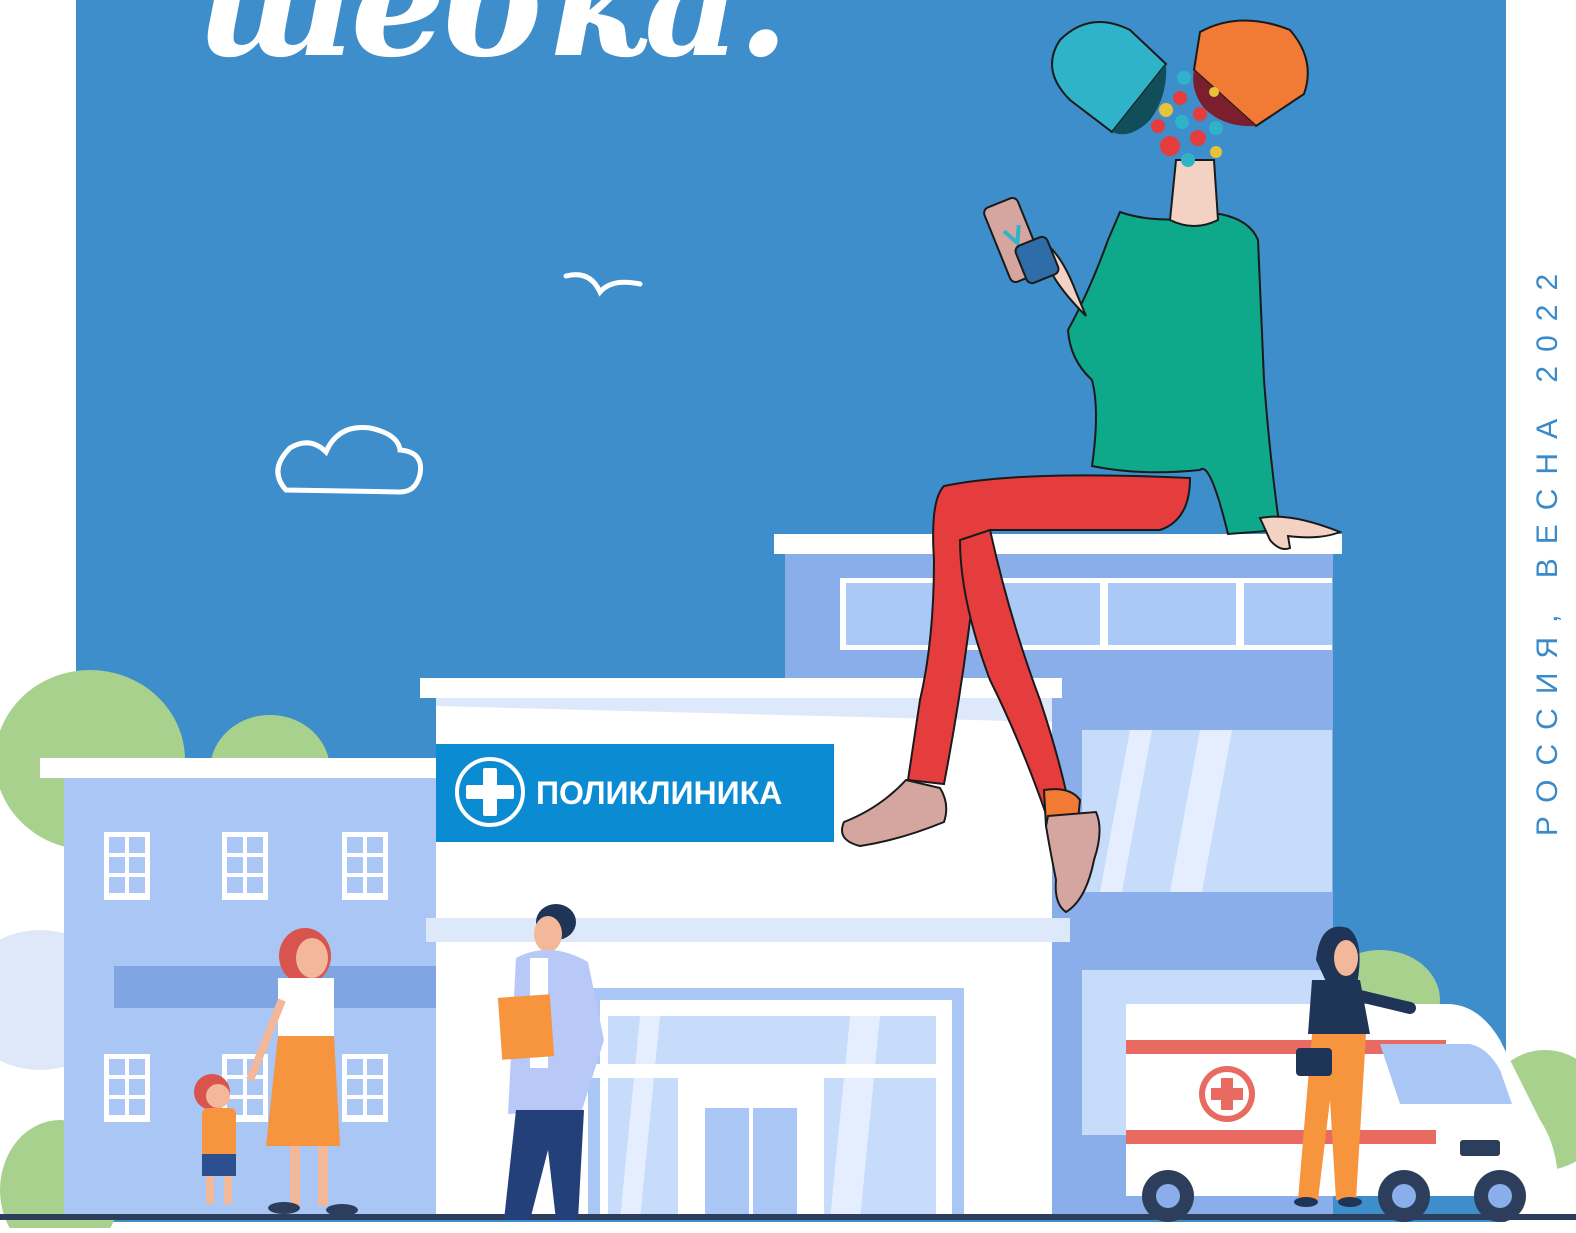 Image resolution: width=1576 pixels, height=1233 pixels. Describe the element at coordinates (239, 989) in the screenshot. I see `building-left` at that location.